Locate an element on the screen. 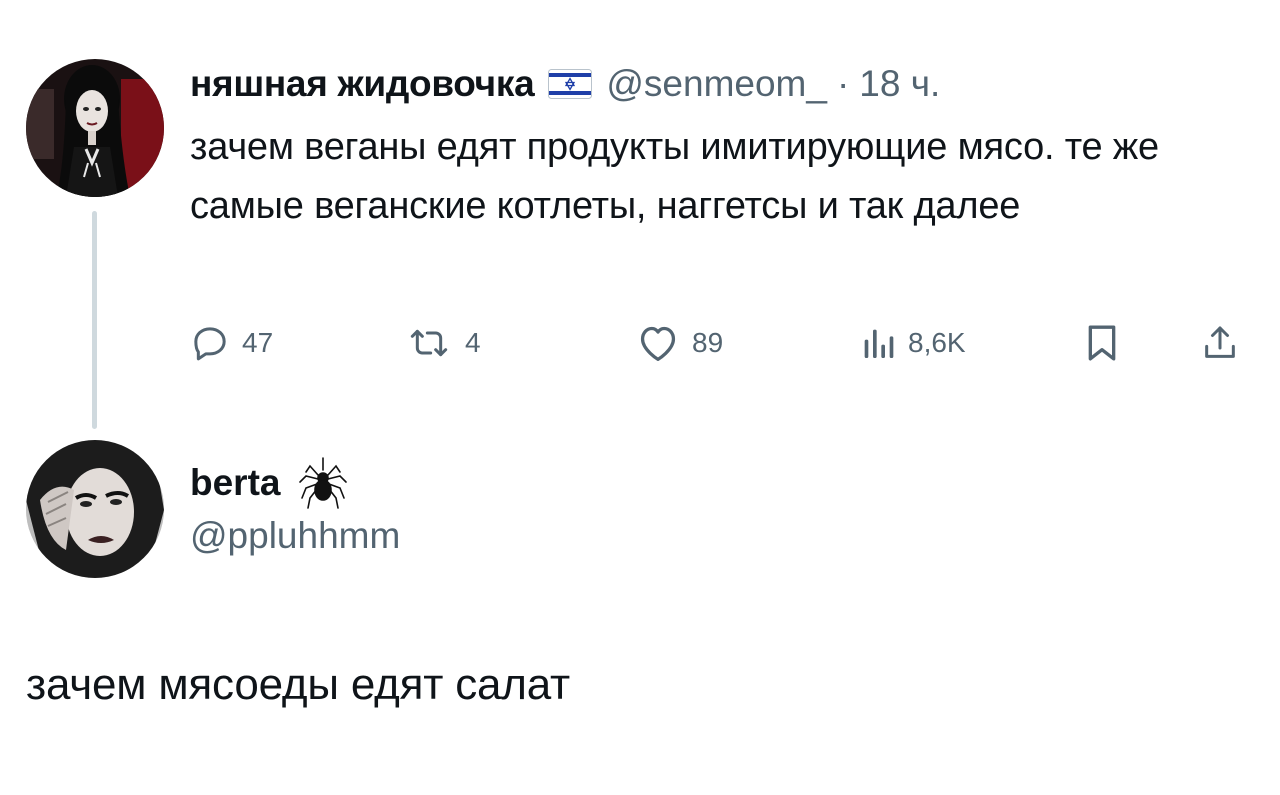  retweet-icon is located at coordinates (429, 343).